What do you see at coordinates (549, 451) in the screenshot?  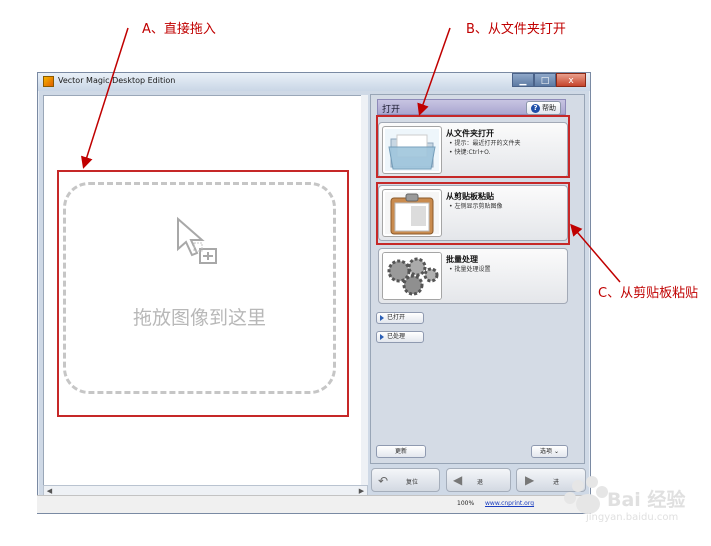 I see `options-button: 选项 ⌄` at bounding box center [549, 451].